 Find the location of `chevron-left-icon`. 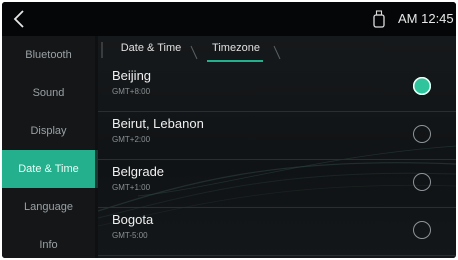

chevron-left-icon is located at coordinates (19, 19).